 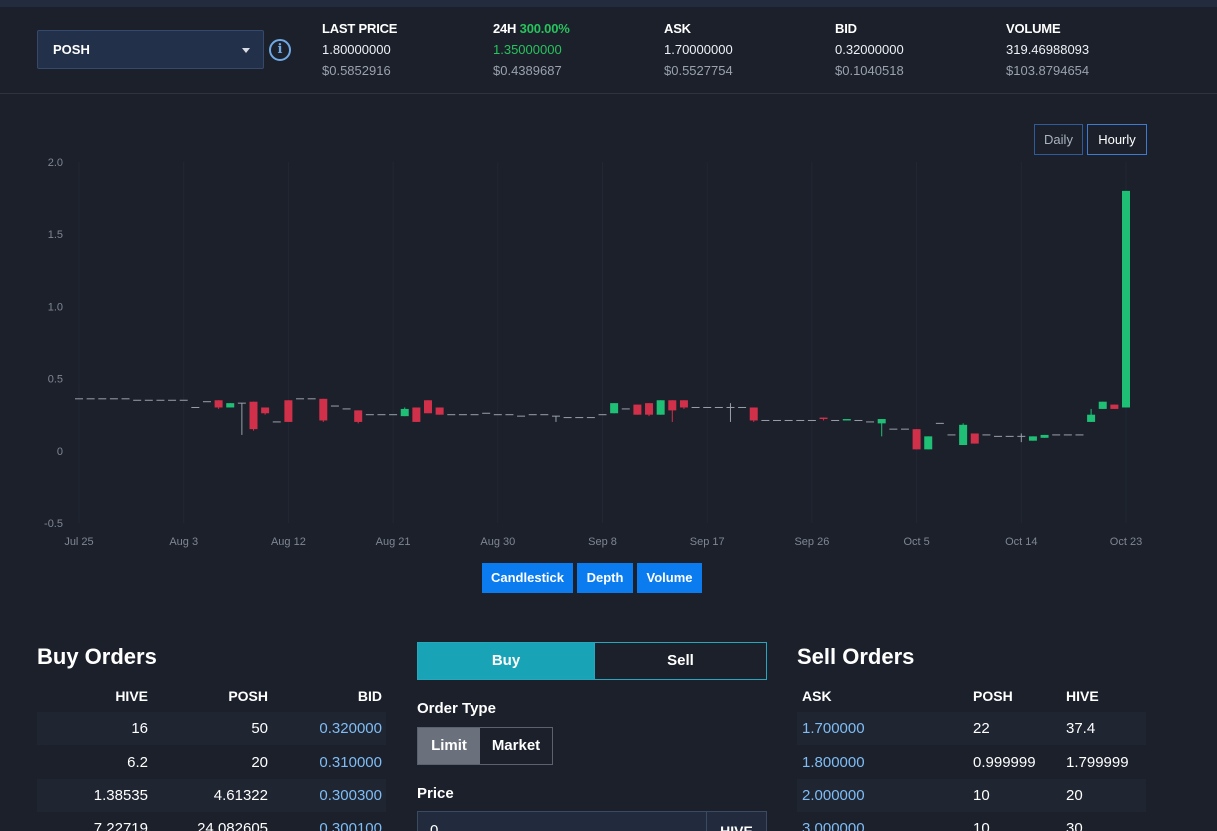 I want to click on sell-posh: 0.999999, so click(x=1004, y=762).